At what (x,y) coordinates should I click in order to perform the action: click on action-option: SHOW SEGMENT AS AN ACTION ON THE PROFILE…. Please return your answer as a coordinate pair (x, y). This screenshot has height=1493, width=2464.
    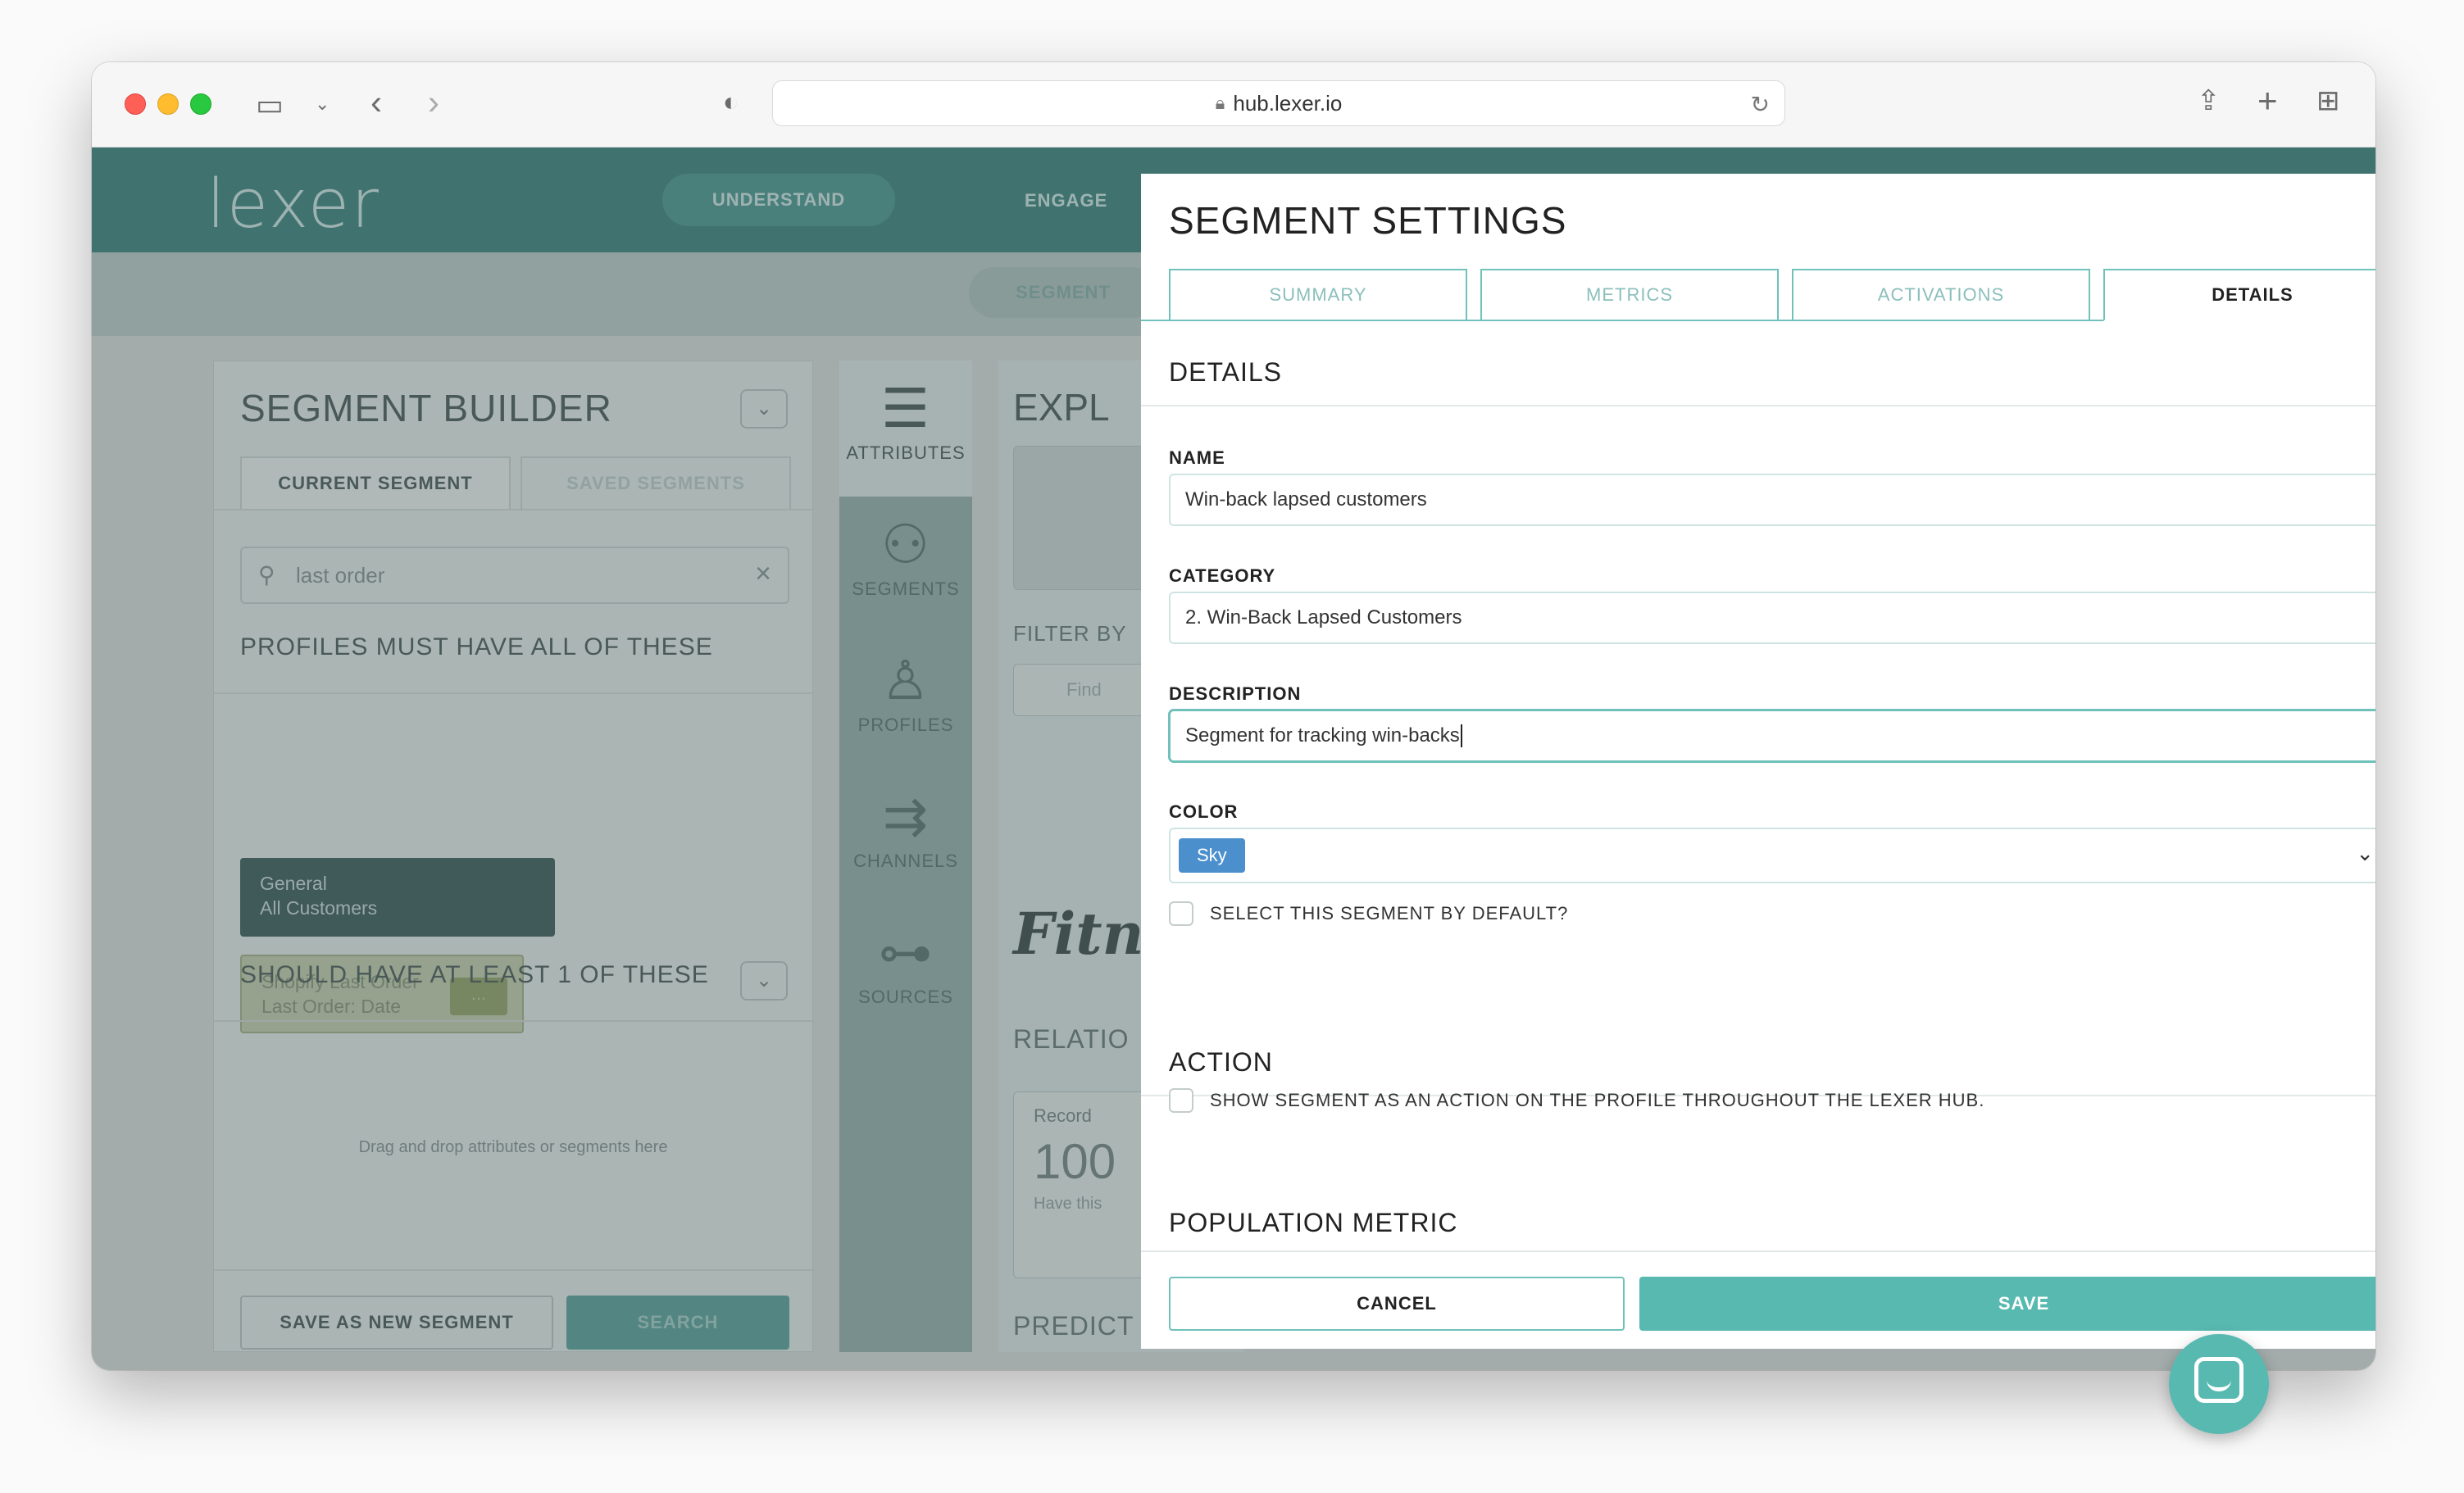
    Looking at the image, I should click on (1576, 1100).